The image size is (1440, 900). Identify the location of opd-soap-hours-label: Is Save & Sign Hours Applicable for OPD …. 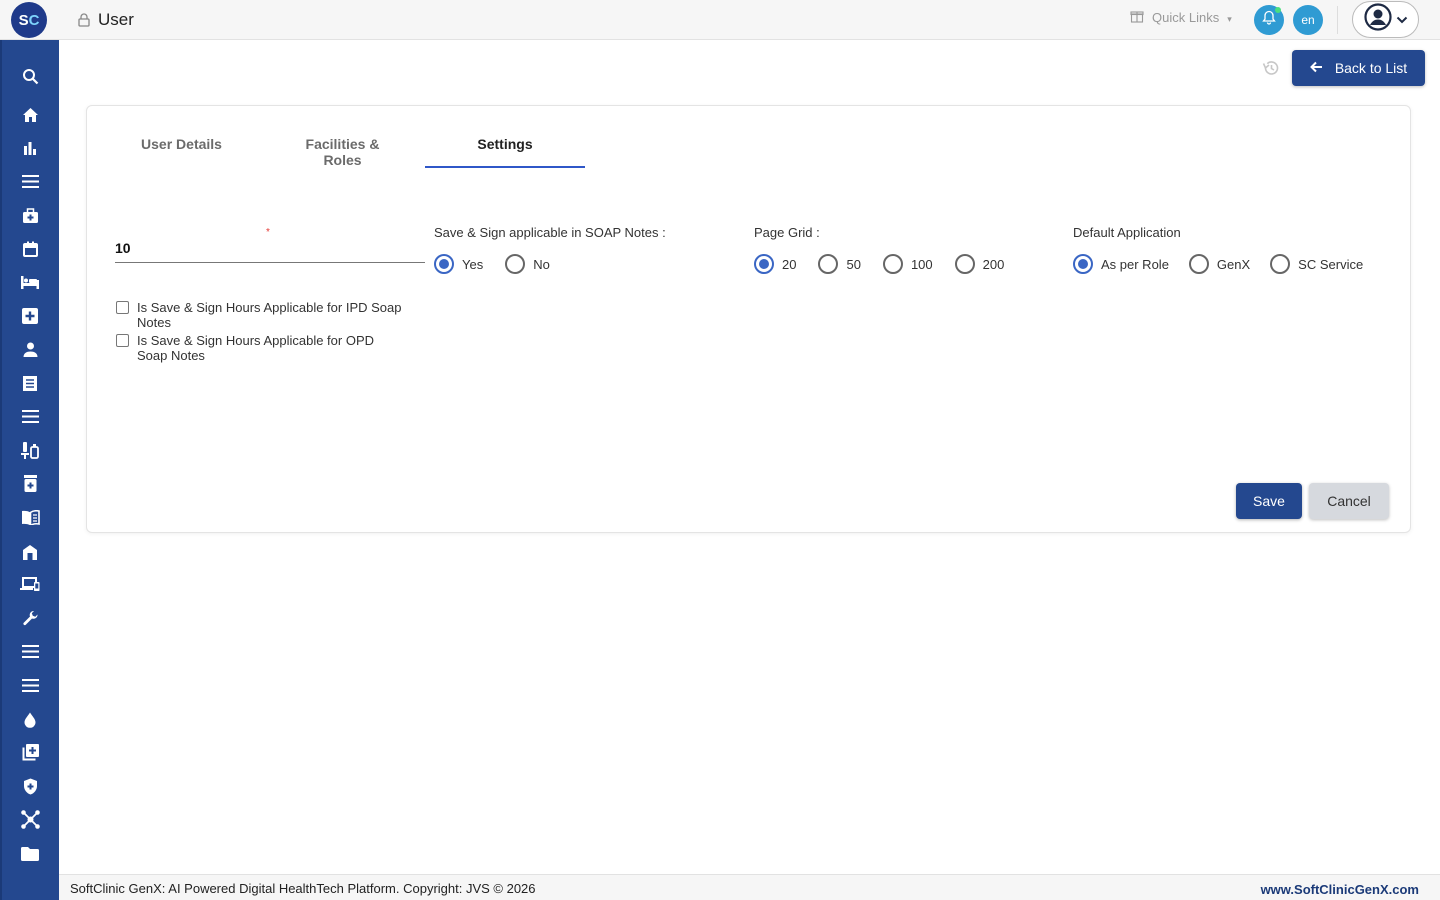
(256, 348).